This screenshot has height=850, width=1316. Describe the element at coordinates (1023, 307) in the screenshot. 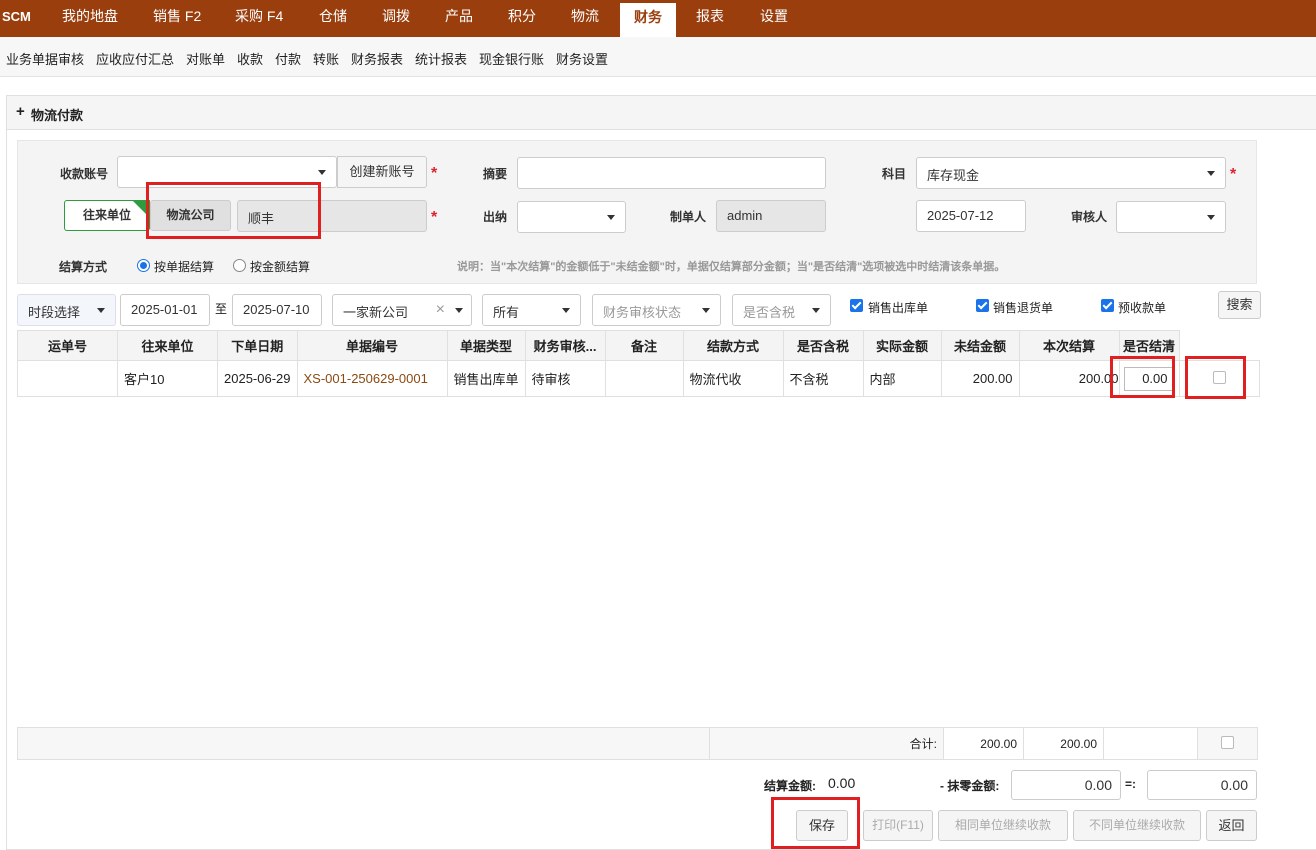

I see `sales-return-label: 销售退货单` at that location.